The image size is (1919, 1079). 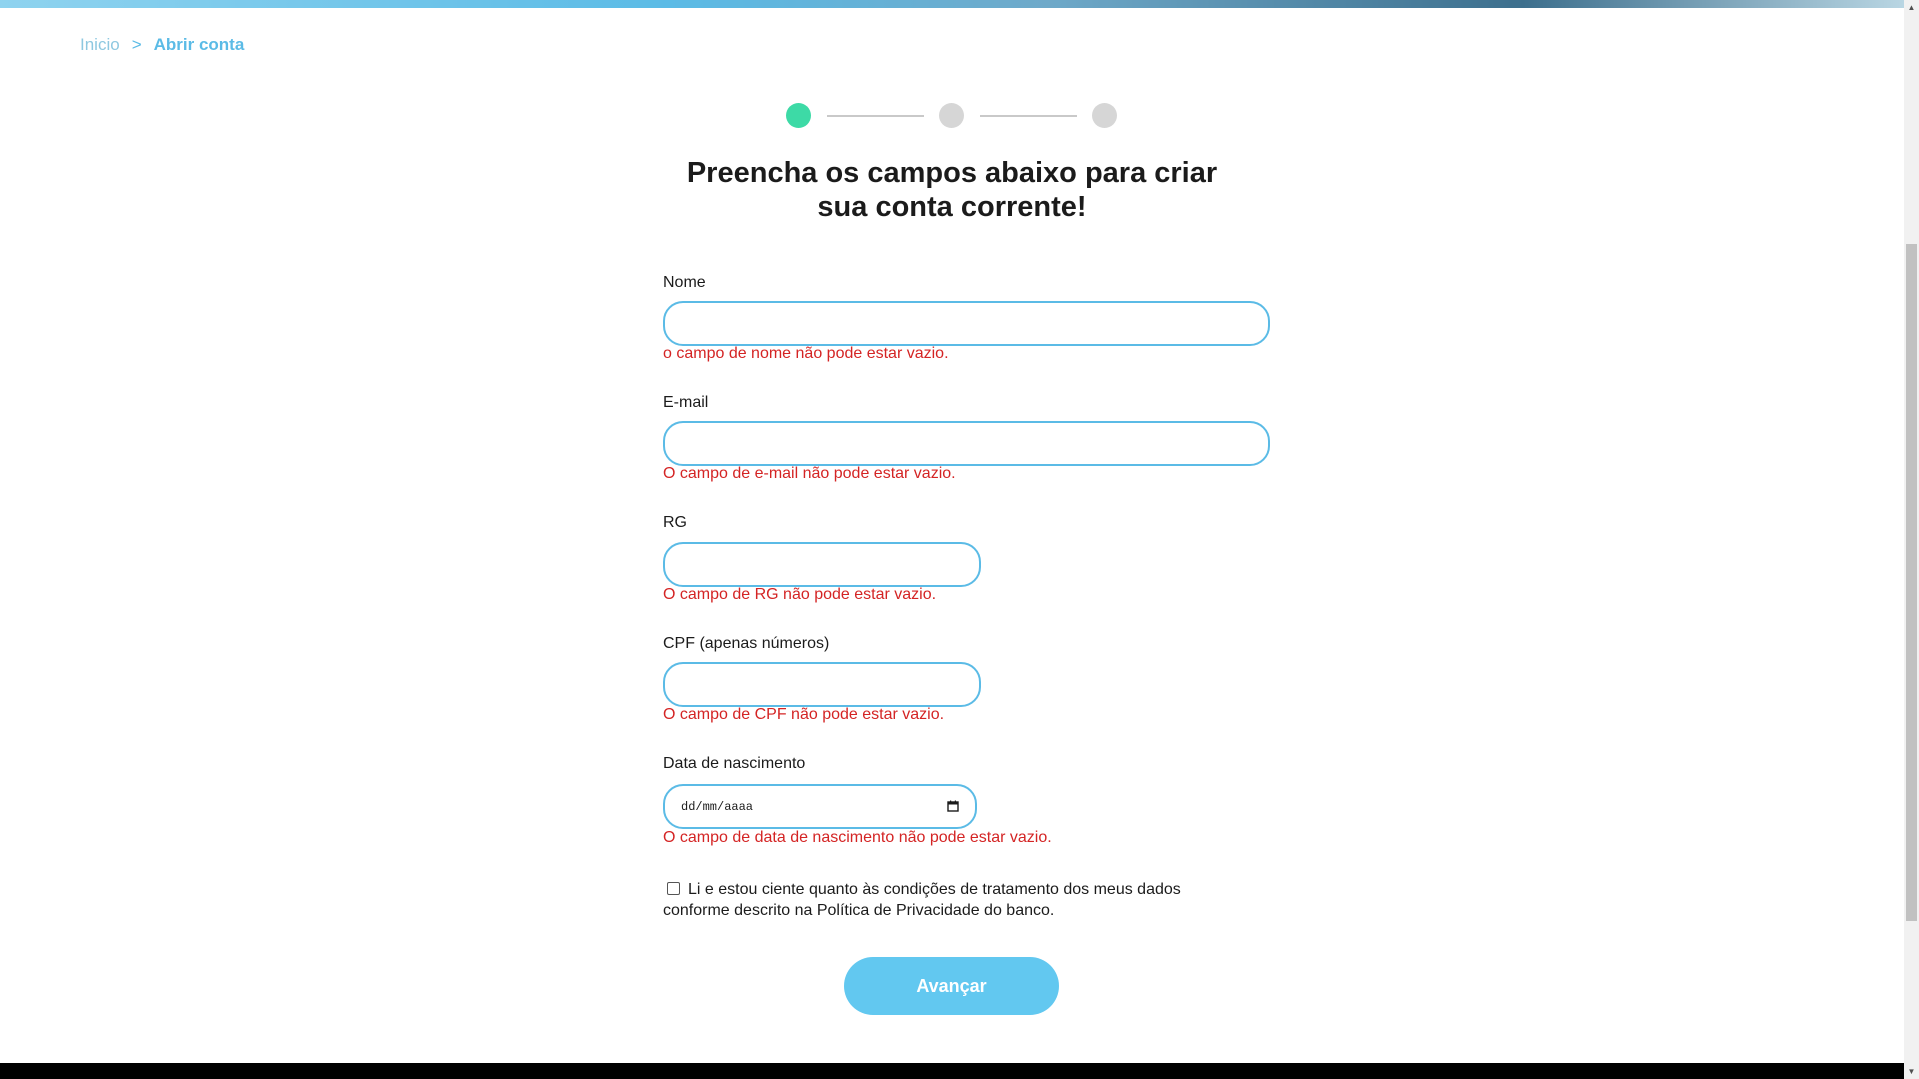 I want to click on breadcrumb-home-link: Inicio, so click(x=100, y=45).